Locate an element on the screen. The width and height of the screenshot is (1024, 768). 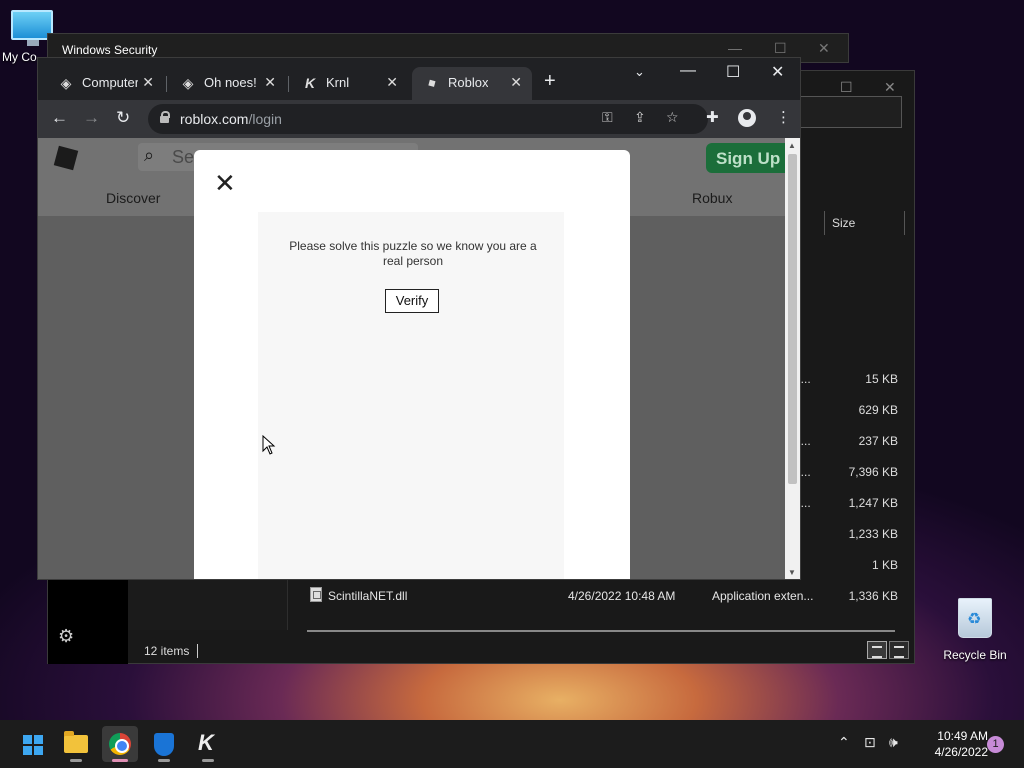
tab-oh-noes: ◈ Oh noes! ✕ is located at coordinates (227, 83).